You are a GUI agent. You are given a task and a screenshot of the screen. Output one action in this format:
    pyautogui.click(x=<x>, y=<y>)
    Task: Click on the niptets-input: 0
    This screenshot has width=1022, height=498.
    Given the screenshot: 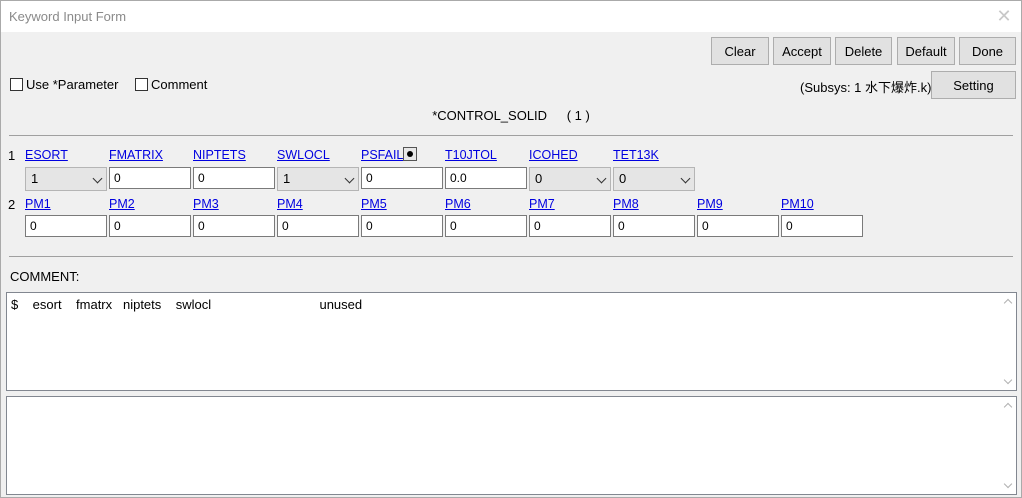 What is the action you would take?
    pyautogui.click(x=234, y=178)
    